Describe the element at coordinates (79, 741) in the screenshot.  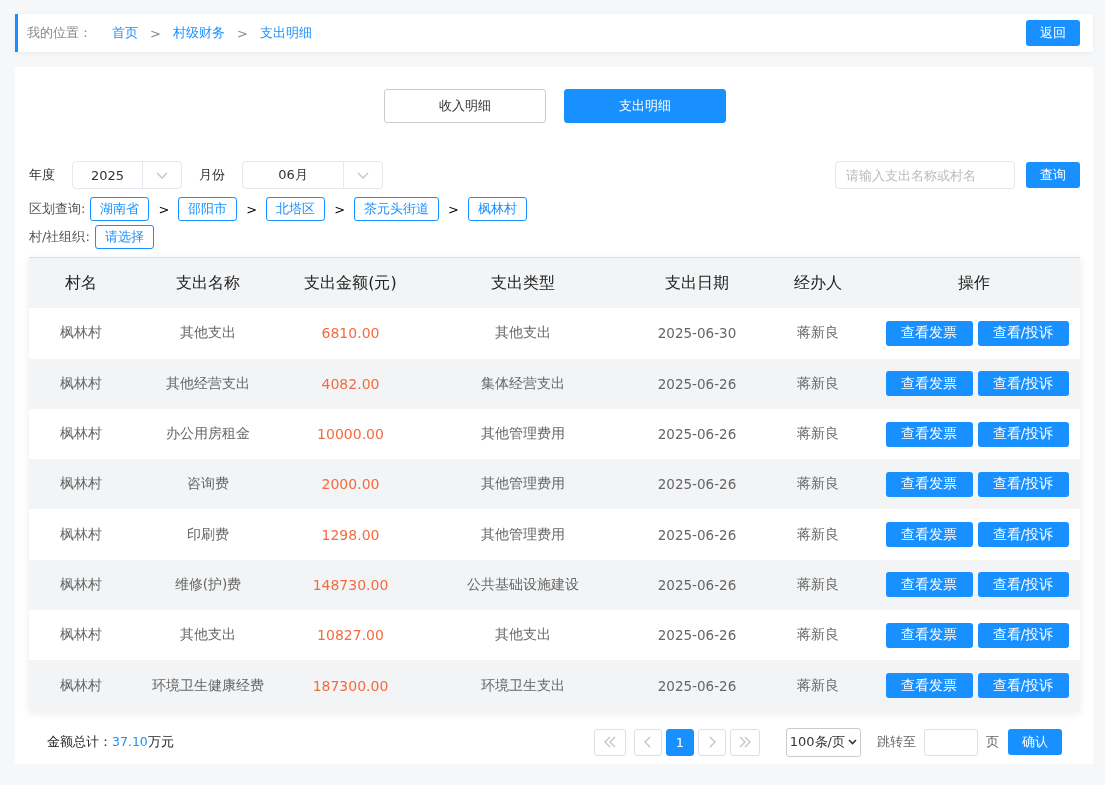
I see `total-label: 金额总计：` at that location.